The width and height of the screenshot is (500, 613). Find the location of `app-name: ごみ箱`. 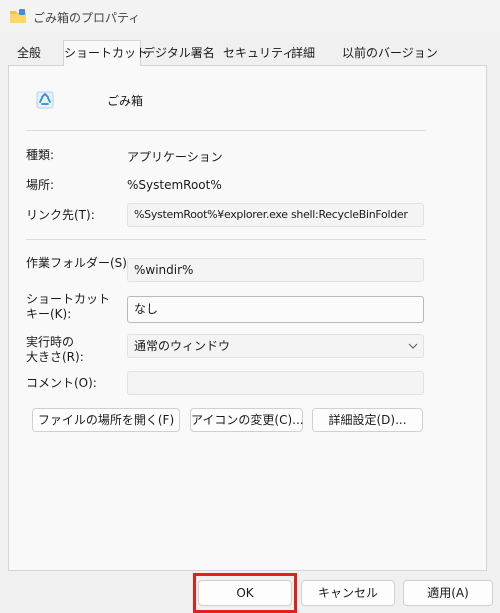

app-name: ごみ箱 is located at coordinates (125, 101).